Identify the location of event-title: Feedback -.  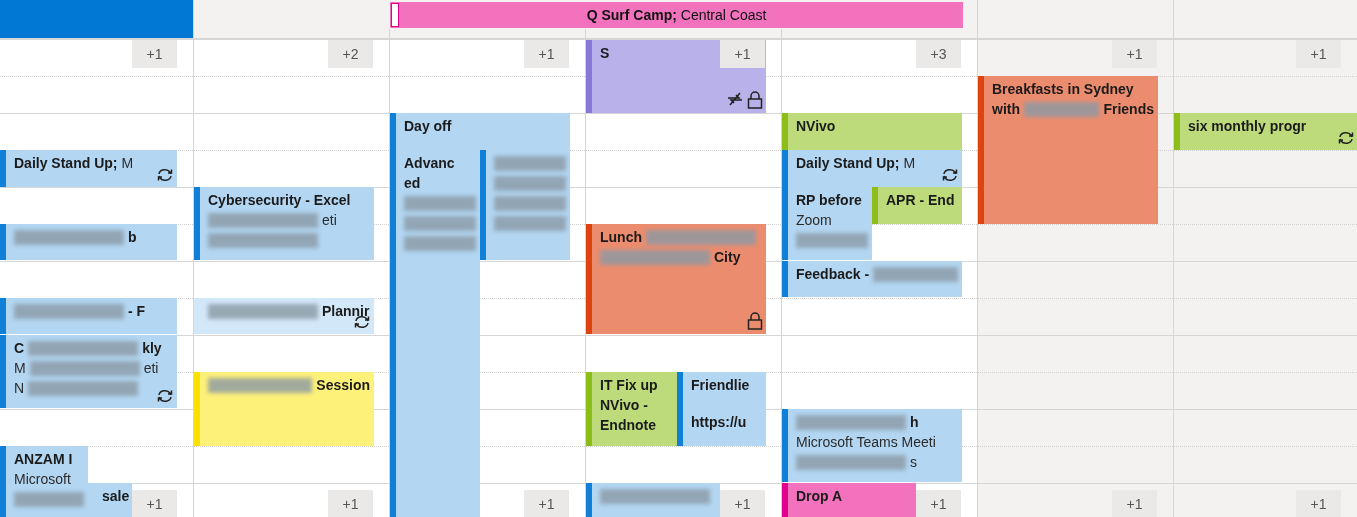
(833, 274).